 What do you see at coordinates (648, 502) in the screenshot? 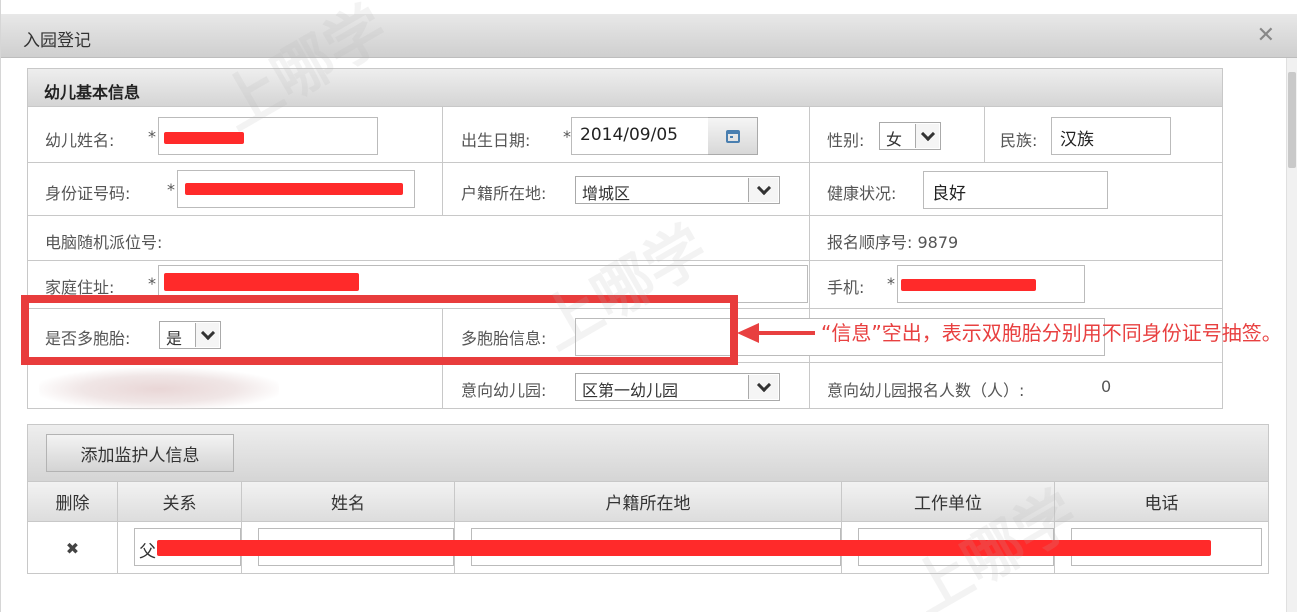
I see `col-header-hukou: 户籍所在地` at bounding box center [648, 502].